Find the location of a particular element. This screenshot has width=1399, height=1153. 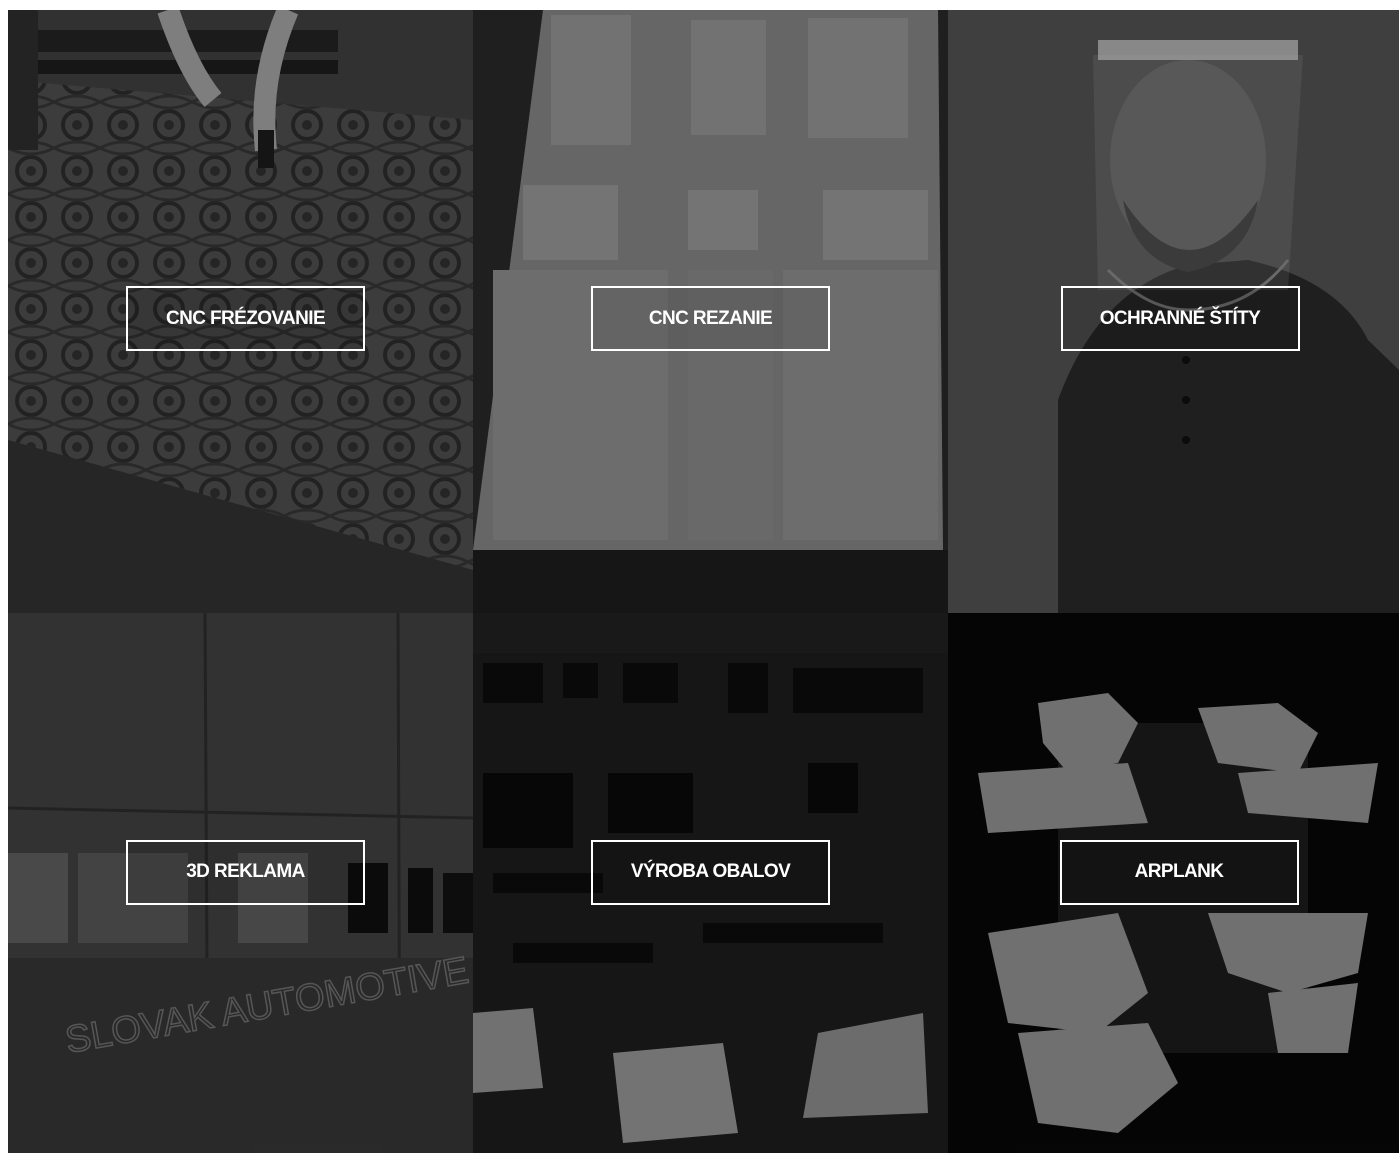

tile-label: ARPLANK is located at coordinates (1179, 872).